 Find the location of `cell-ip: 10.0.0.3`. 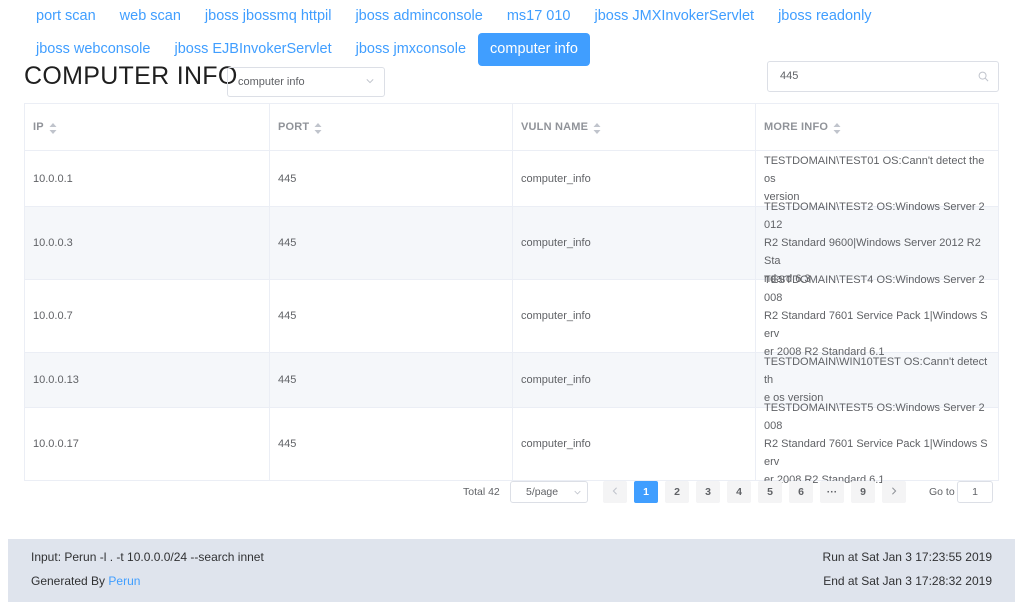

cell-ip: 10.0.0.3 is located at coordinates (147, 243).